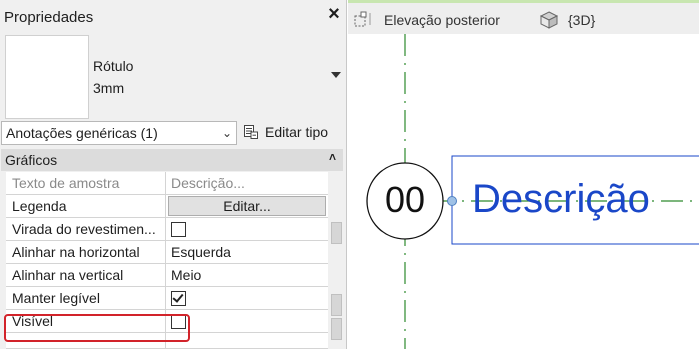 The image size is (699, 352). What do you see at coordinates (86, 252) in the screenshot?
I see `property-name: Alinhar na horizontal` at bounding box center [86, 252].